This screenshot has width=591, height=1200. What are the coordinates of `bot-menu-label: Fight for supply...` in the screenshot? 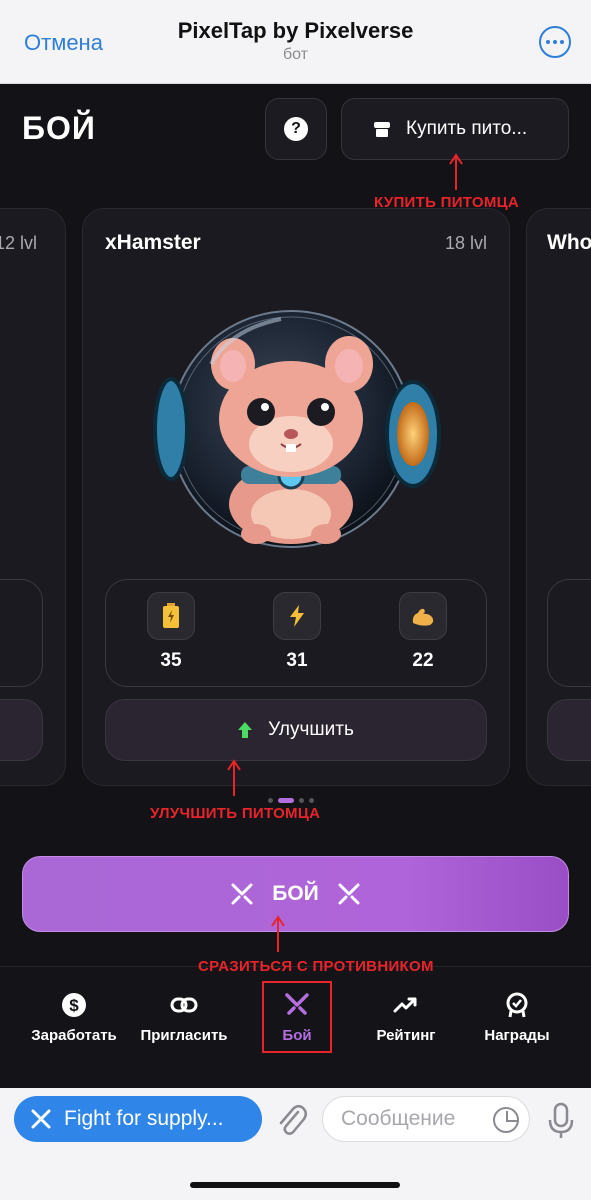 It's located at (144, 1118).